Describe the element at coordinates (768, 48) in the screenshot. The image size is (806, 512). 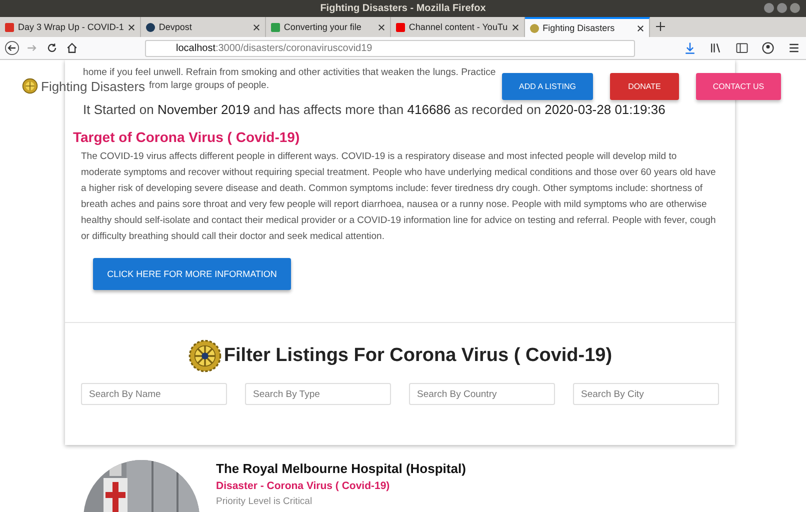
I see `account-icon` at that location.